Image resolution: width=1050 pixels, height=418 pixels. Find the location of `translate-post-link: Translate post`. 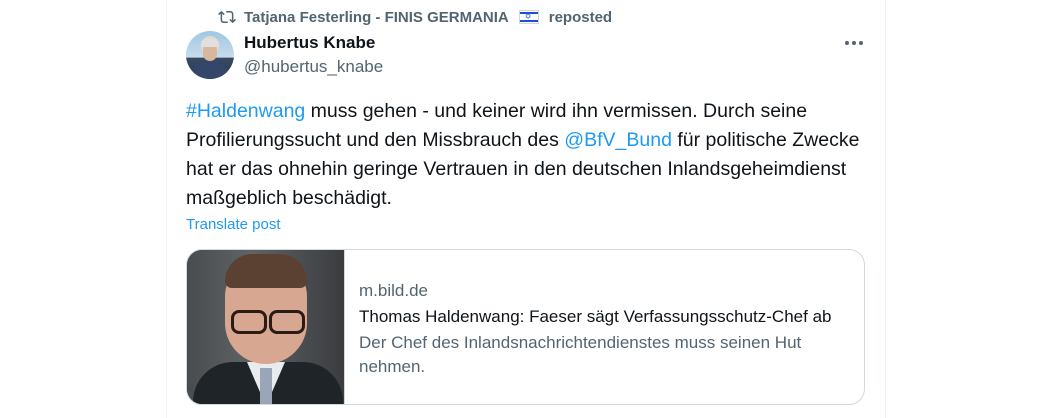

translate-post-link: Translate post is located at coordinates (233, 224).